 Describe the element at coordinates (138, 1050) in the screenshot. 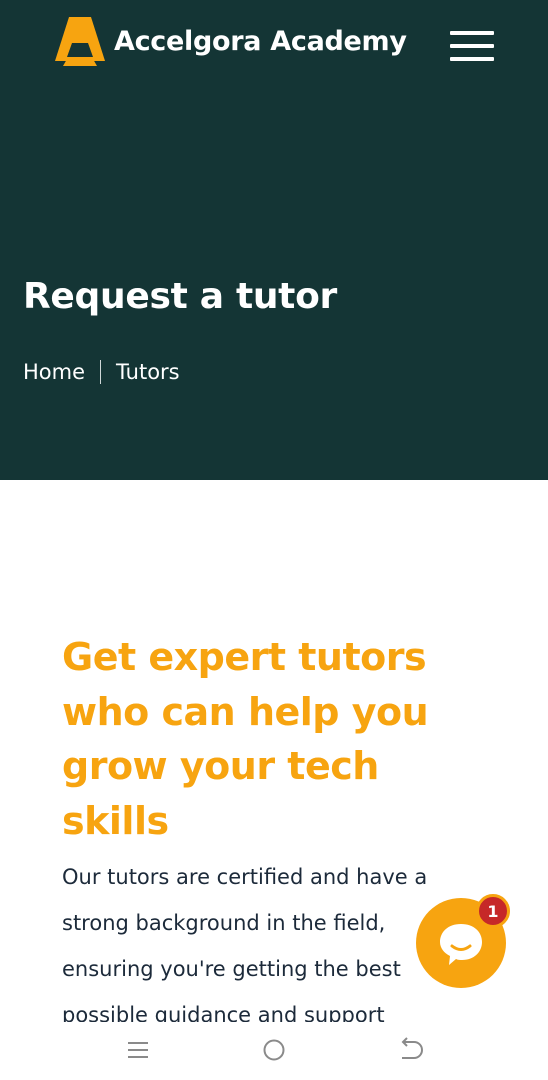

I see `recent-apps-icon` at that location.